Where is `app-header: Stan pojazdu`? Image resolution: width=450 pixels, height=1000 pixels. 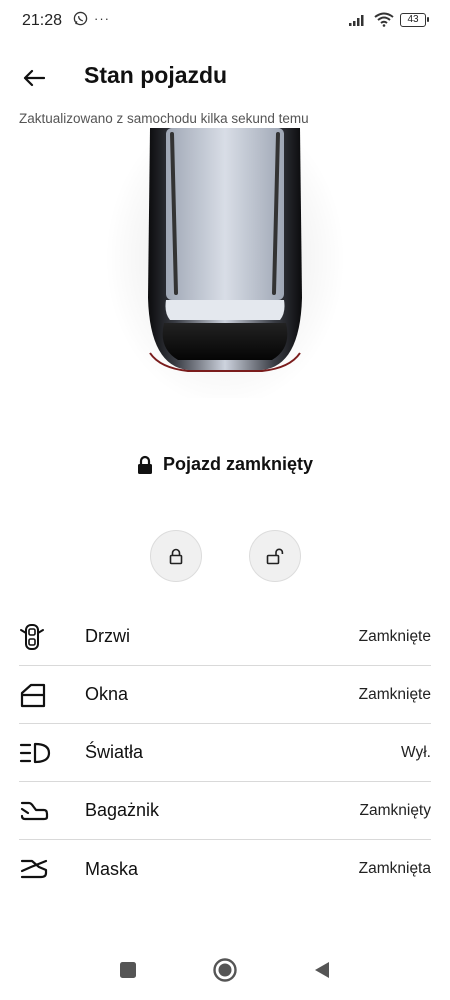
app-header: Stan pojazdu is located at coordinates (225, 78).